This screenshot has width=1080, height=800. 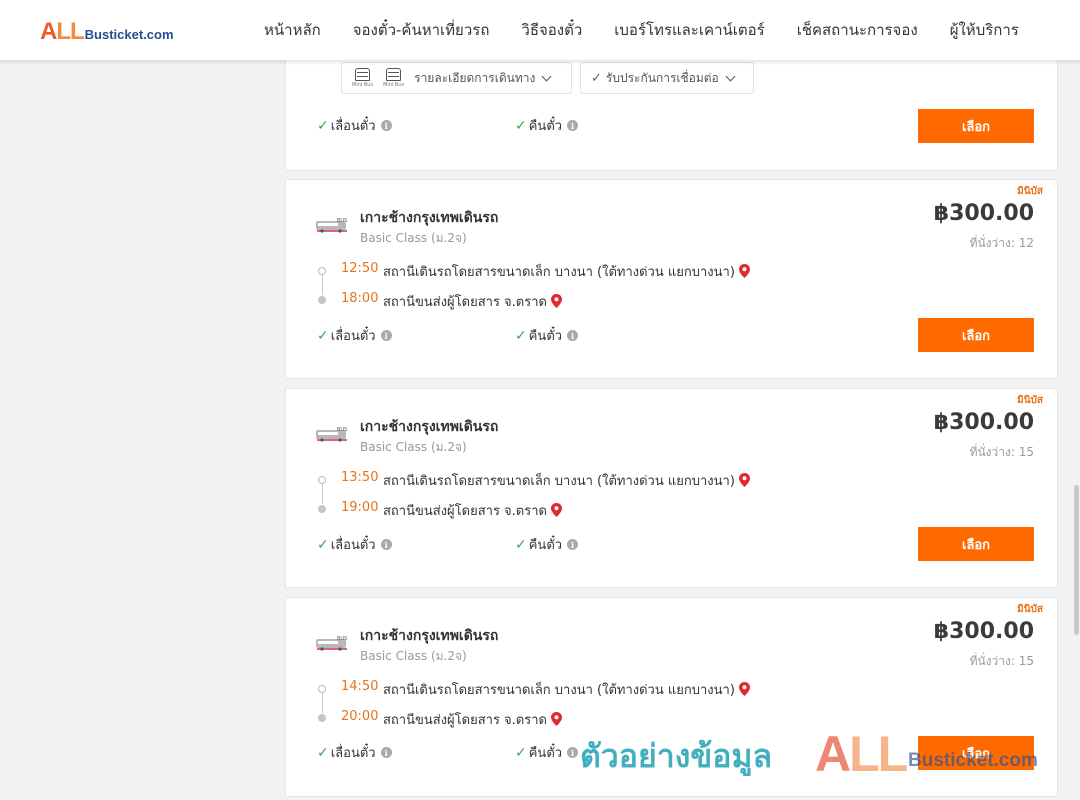 I want to click on depart-time: 14:50, so click(x=360, y=686).